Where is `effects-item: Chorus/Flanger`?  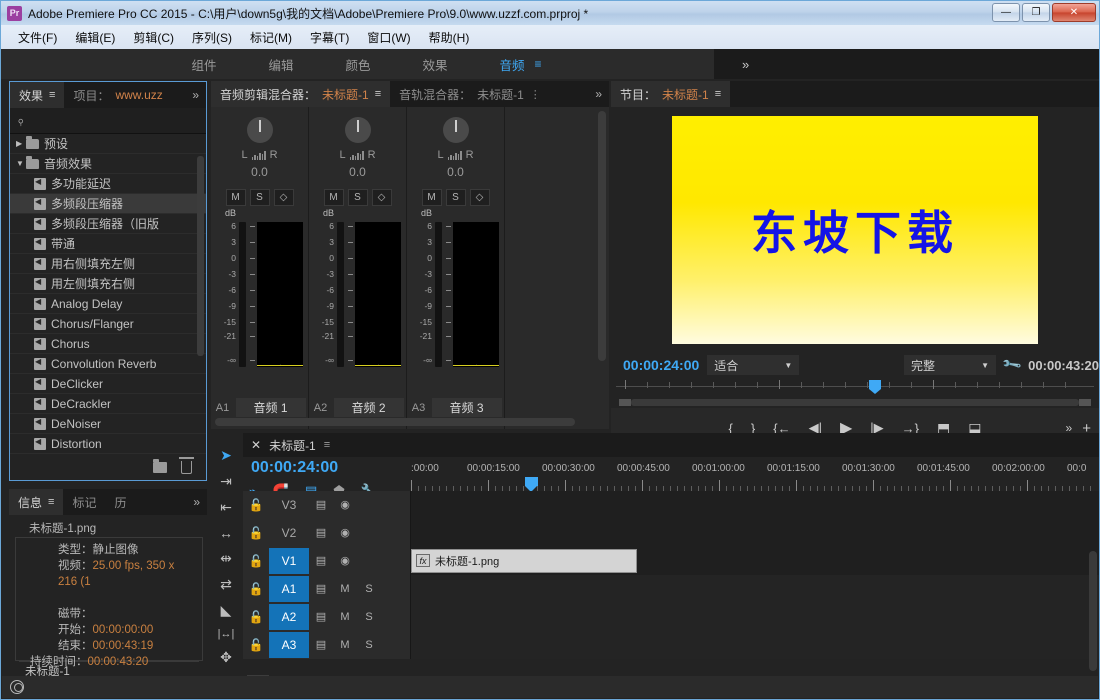
effects-item: Chorus/Flanger is located at coordinates (108, 324).